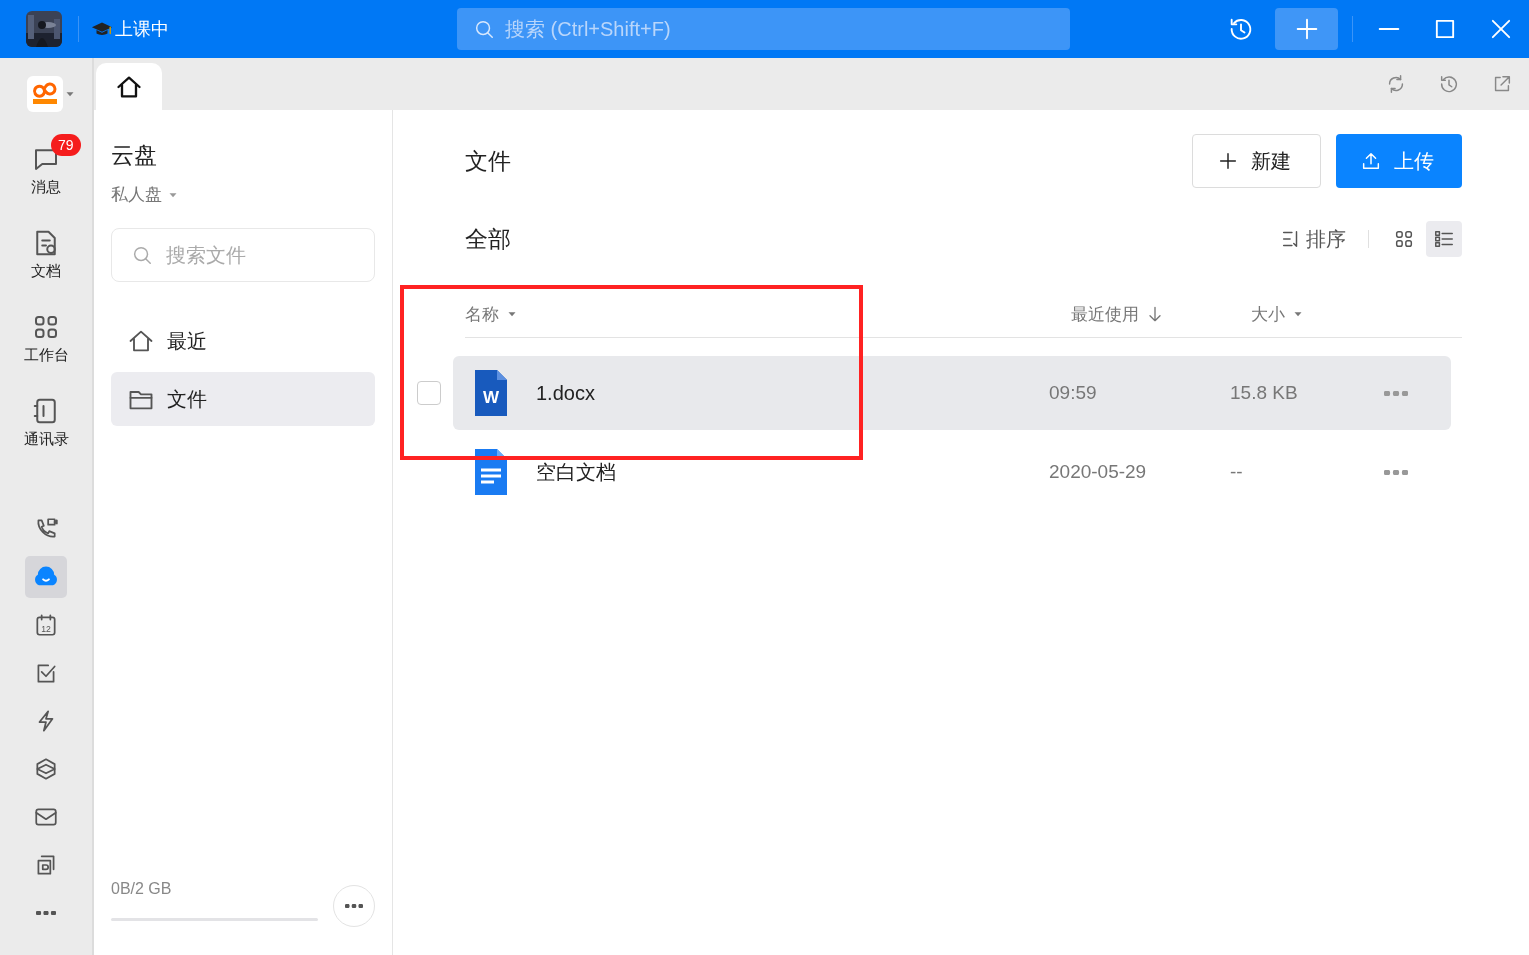  What do you see at coordinates (1404, 239) in the screenshot?
I see `grid-icon` at bounding box center [1404, 239].